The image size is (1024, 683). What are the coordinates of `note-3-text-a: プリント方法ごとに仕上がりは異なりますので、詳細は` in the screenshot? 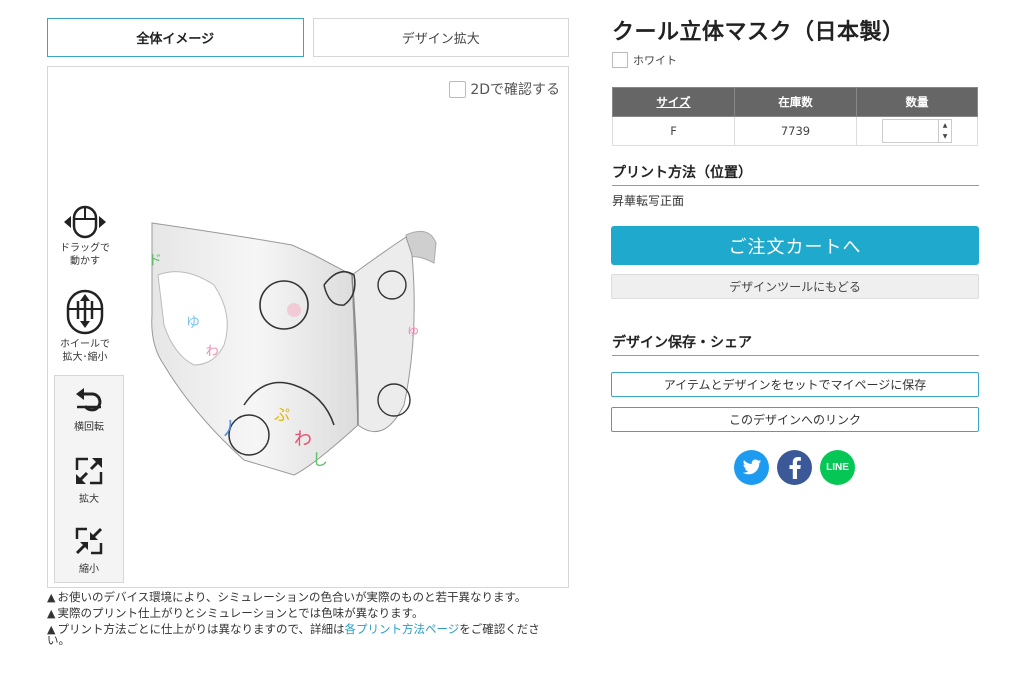 It's located at (201, 629).